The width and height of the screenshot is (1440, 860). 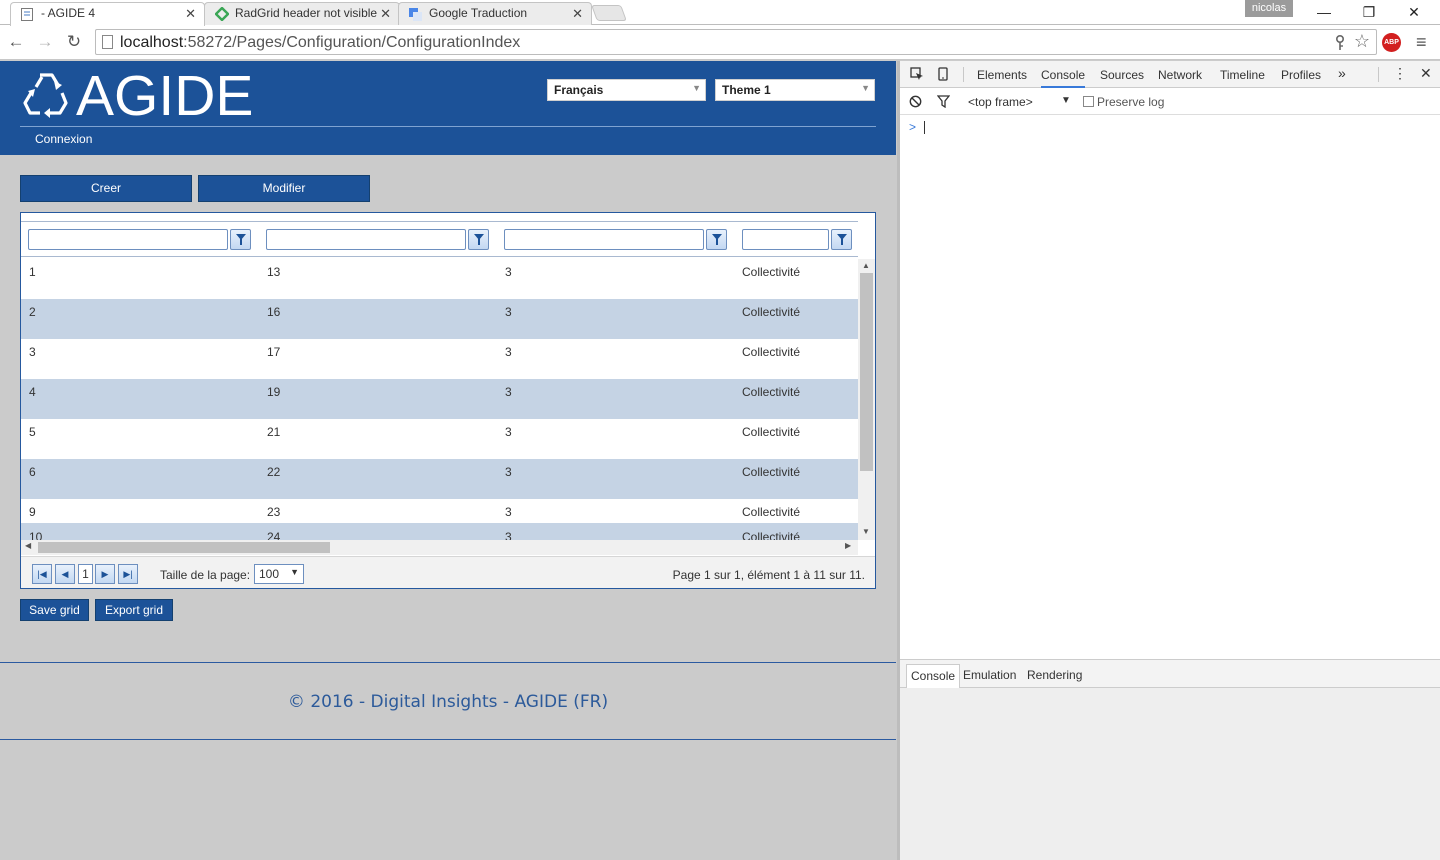 I want to click on table-row: 4 19 3 Collectivité, so click(x=439, y=399).